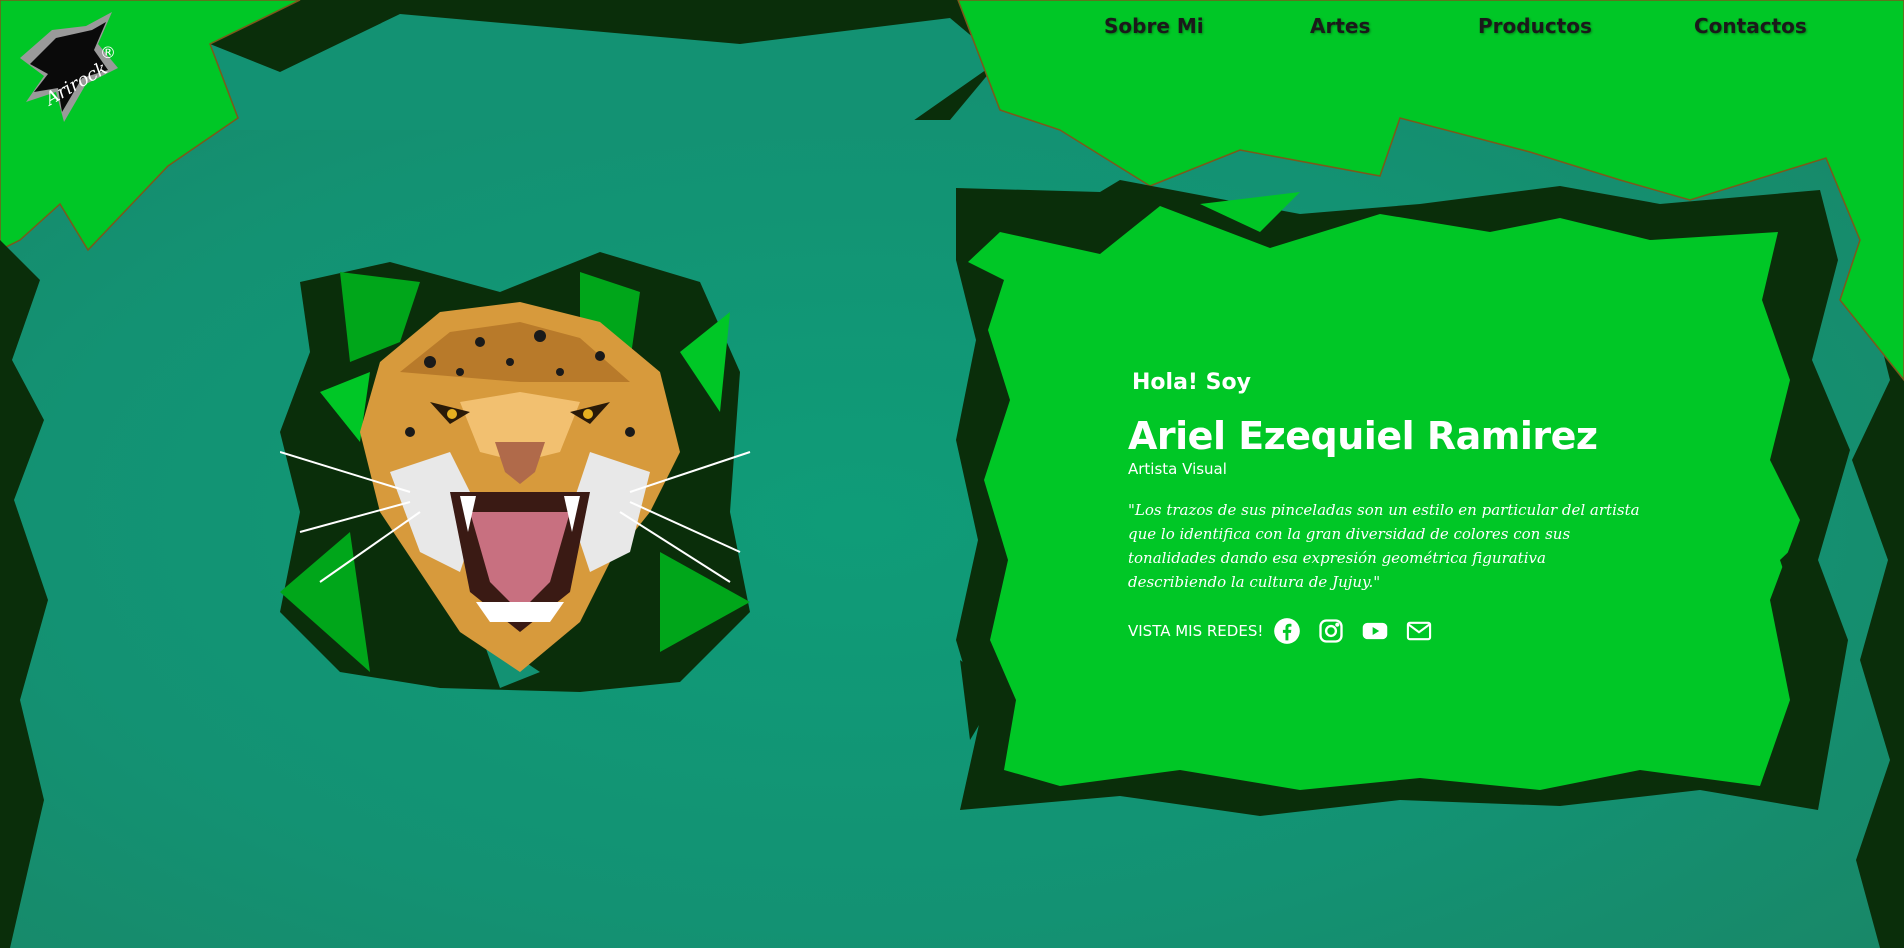  I want to click on mail-icon, so click(1419, 631).